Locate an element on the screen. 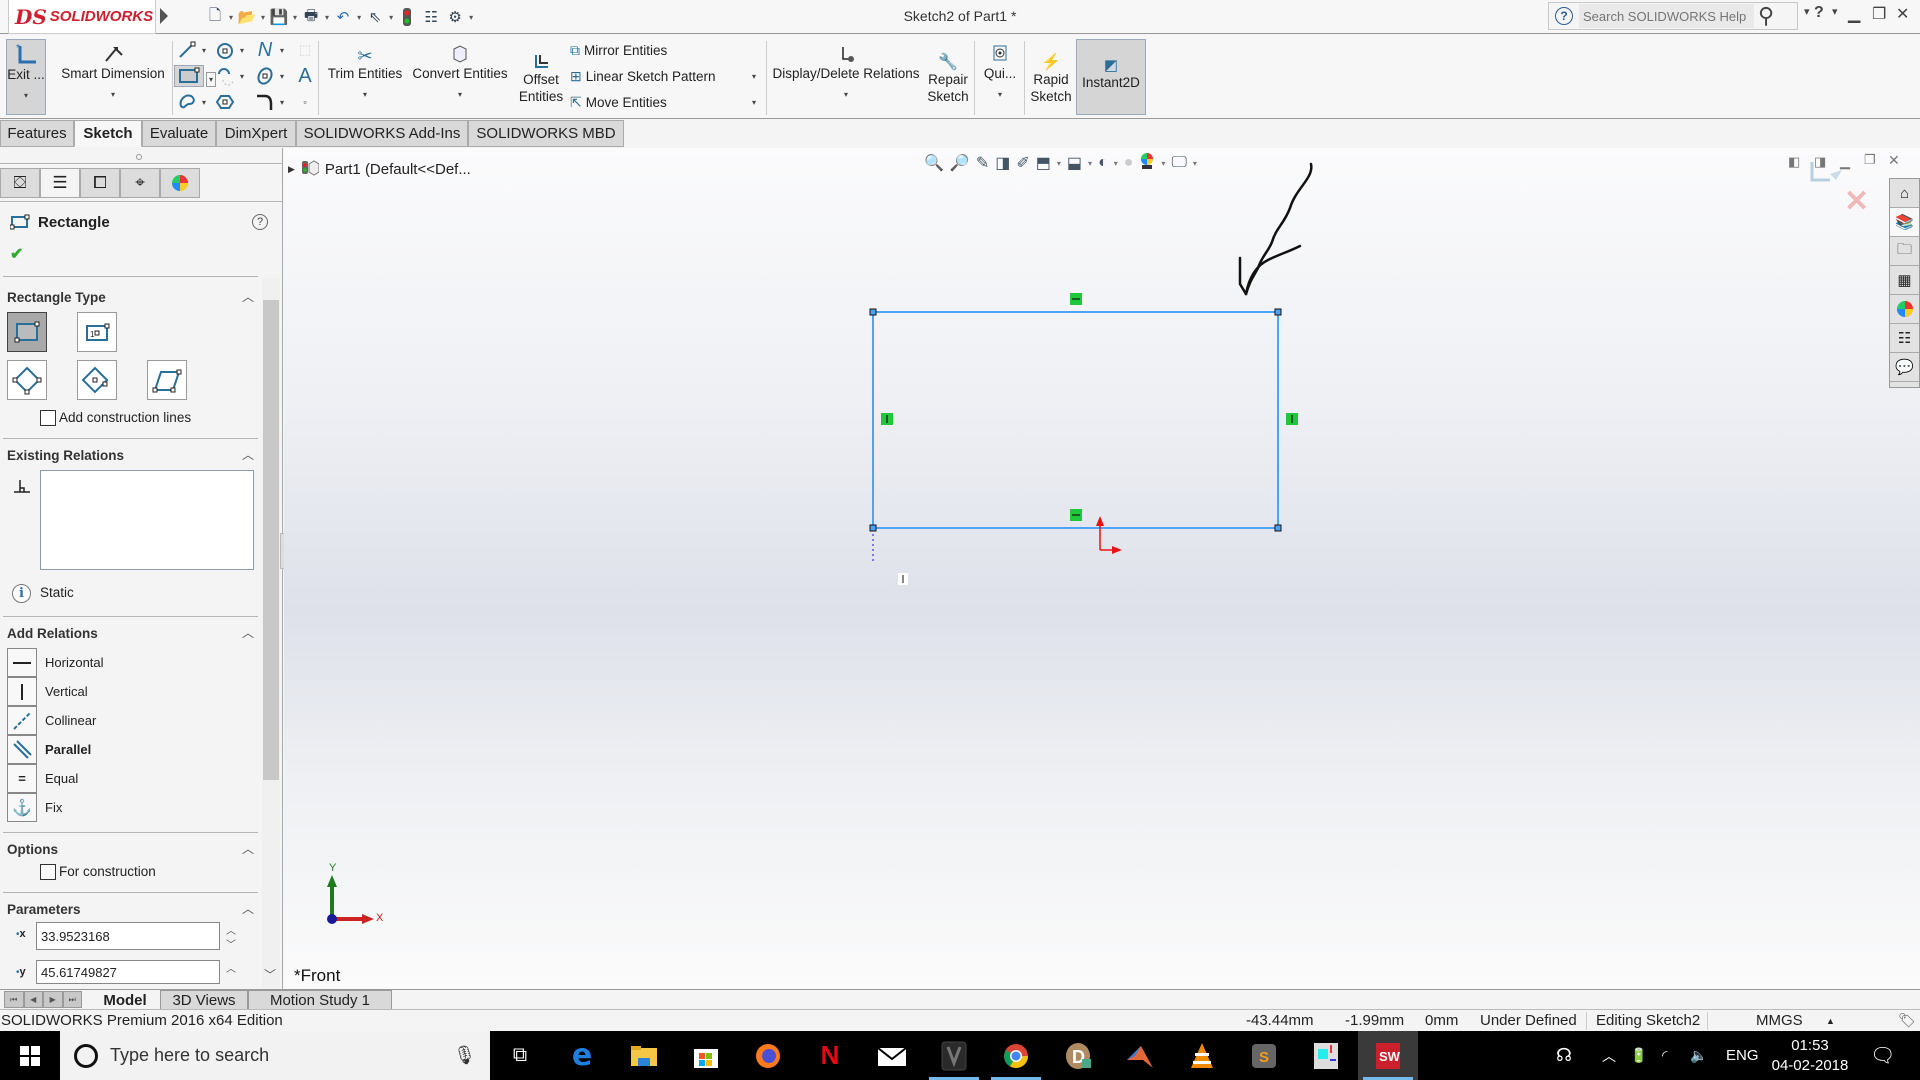  corner-rectangle-option is located at coordinates (27, 332).